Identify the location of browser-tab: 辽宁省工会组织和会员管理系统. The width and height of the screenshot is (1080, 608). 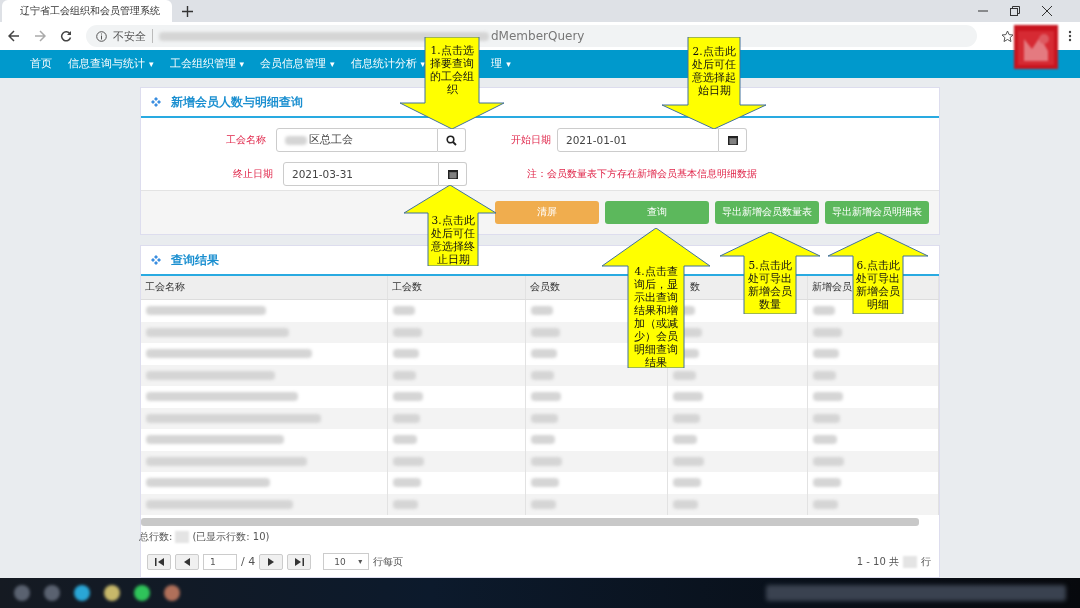
(87, 11).